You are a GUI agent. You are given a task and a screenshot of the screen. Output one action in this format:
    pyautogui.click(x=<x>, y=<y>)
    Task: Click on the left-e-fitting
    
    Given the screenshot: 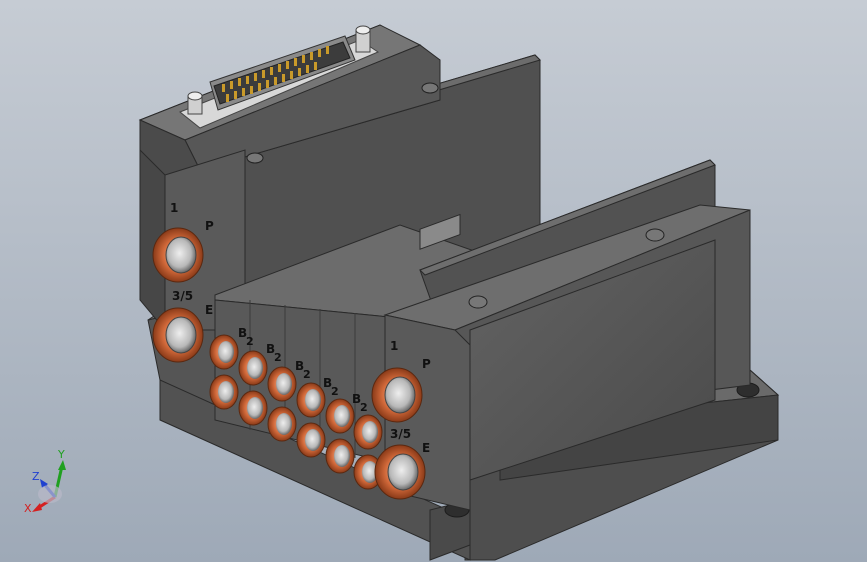 What is the action you would take?
    pyautogui.click(x=178, y=335)
    